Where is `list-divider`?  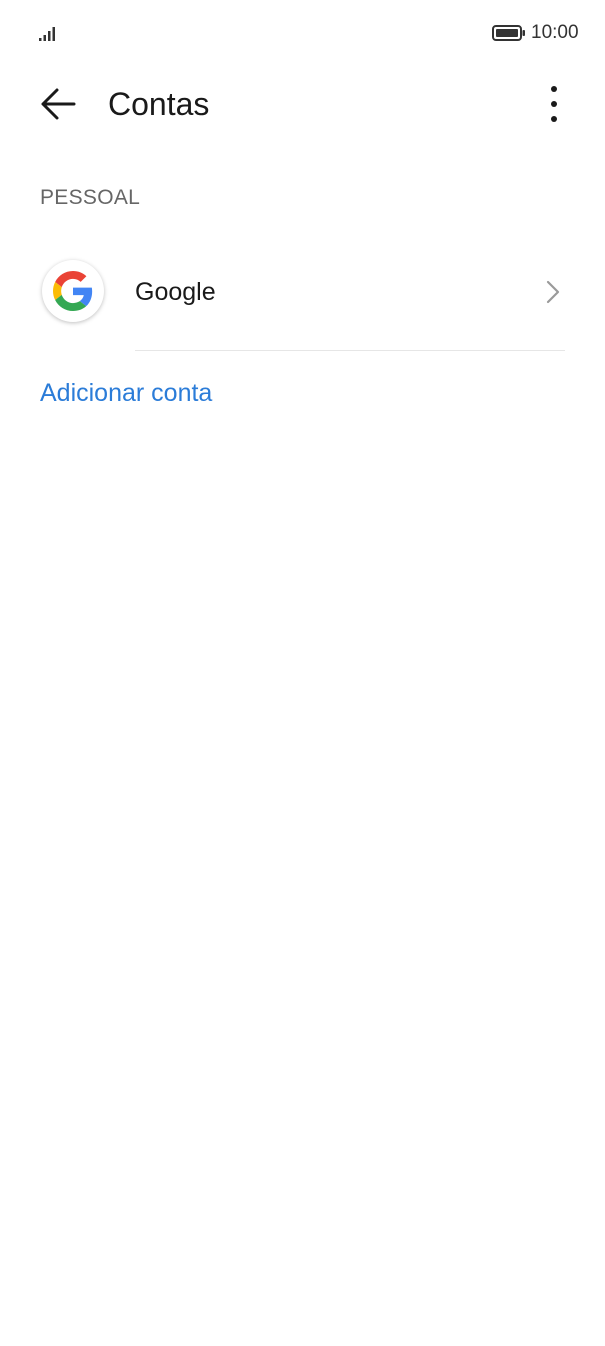 list-divider is located at coordinates (350, 350).